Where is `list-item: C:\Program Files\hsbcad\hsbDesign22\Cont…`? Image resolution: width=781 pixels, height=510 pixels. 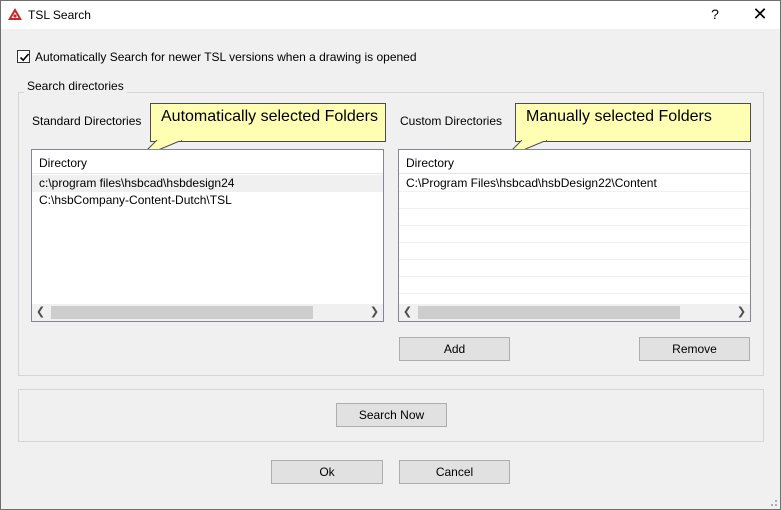 list-item: C:\Program Files\hsbcad\hsbDesign22\Cont… is located at coordinates (574, 183).